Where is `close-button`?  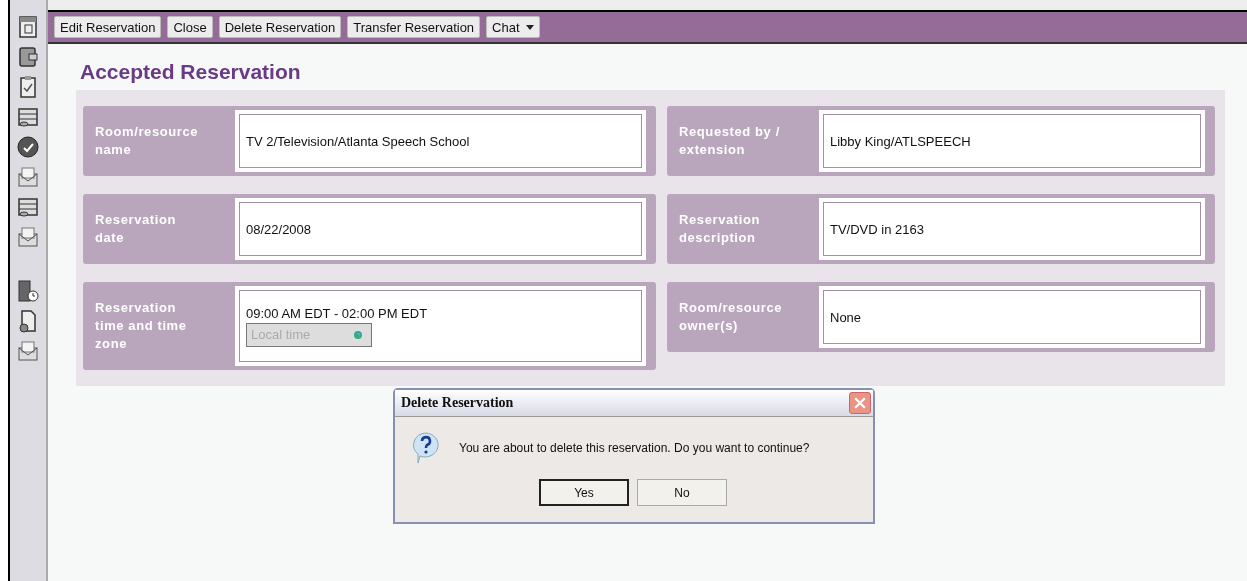 close-button is located at coordinates (860, 403).